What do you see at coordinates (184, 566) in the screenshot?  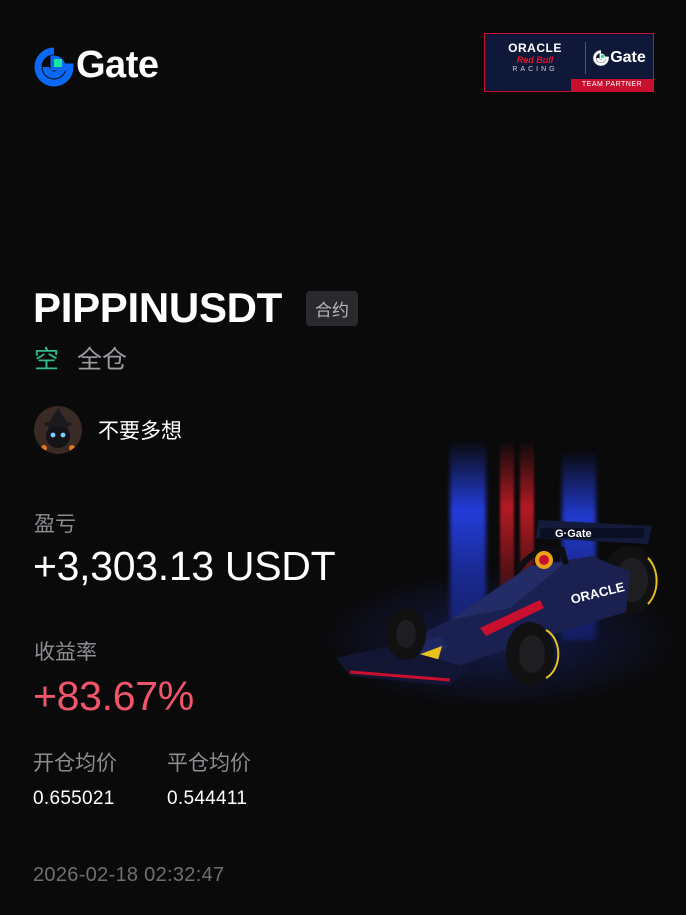 I see `pnl-value: +3,303.13 USDT` at bounding box center [184, 566].